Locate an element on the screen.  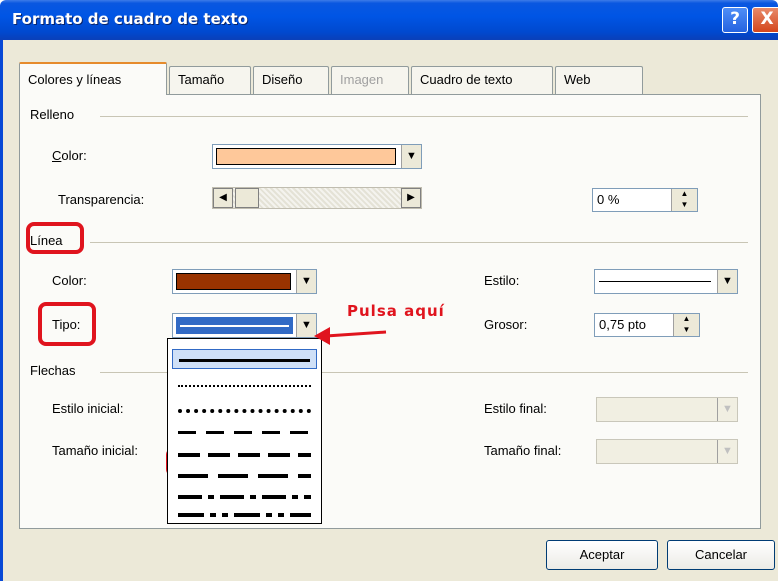
highlight-linea is located at coordinates (55, 238).